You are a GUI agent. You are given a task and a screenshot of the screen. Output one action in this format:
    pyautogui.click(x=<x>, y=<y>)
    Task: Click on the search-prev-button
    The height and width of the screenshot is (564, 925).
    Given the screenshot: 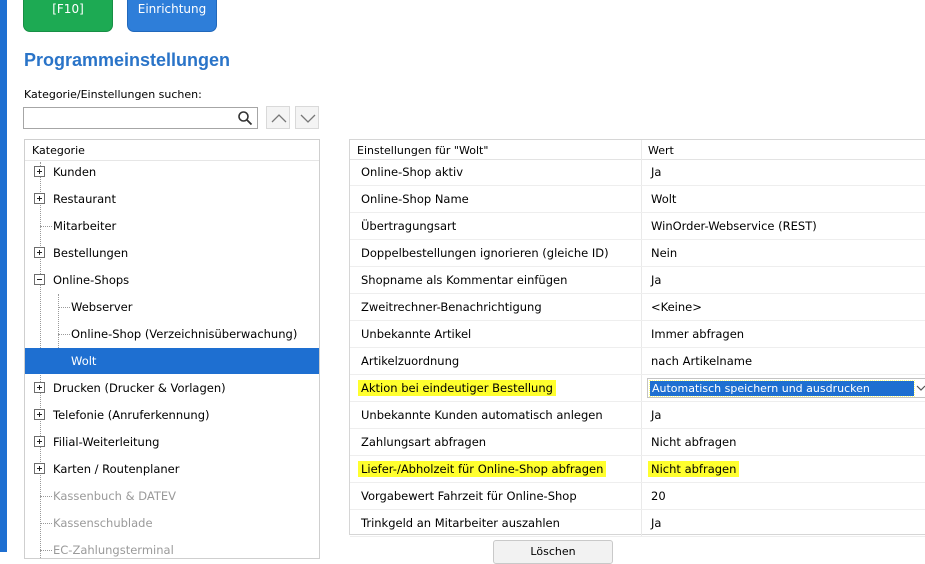 What is the action you would take?
    pyautogui.click(x=278, y=117)
    